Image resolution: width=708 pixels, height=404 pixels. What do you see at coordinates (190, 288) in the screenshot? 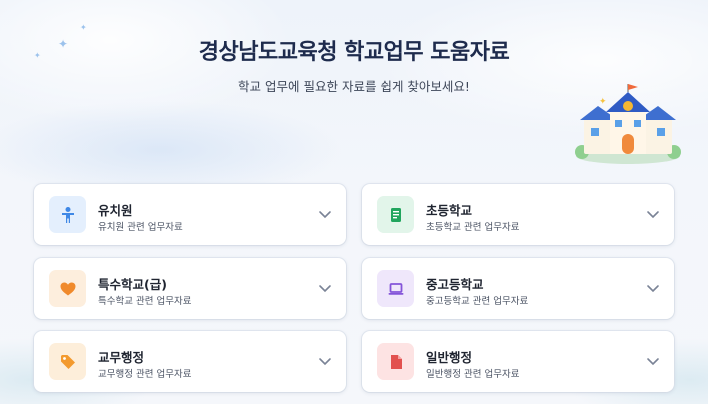
I see `category-card-special-school: 특수학교(급) 특수학교 관련 업무자료` at bounding box center [190, 288].